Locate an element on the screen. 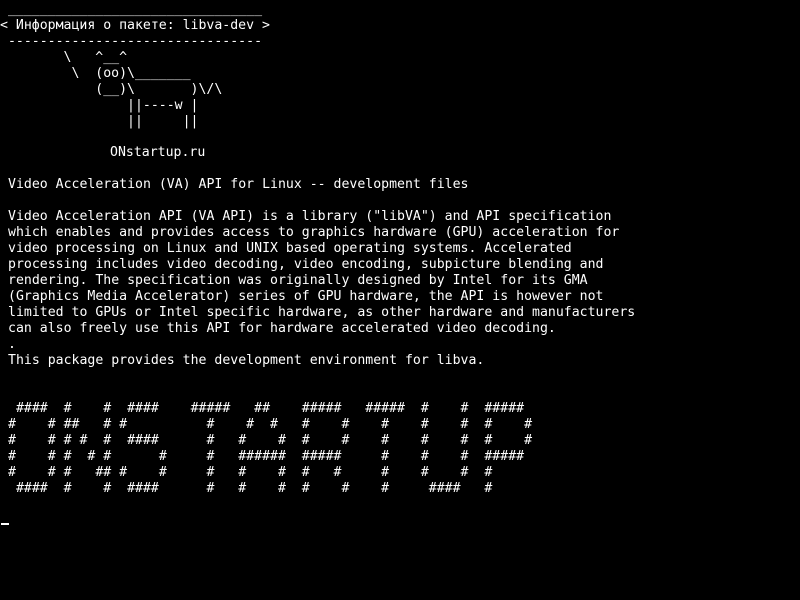 The image size is (800, 600). brand-text: ONstartup.ru is located at coordinates (158, 152).